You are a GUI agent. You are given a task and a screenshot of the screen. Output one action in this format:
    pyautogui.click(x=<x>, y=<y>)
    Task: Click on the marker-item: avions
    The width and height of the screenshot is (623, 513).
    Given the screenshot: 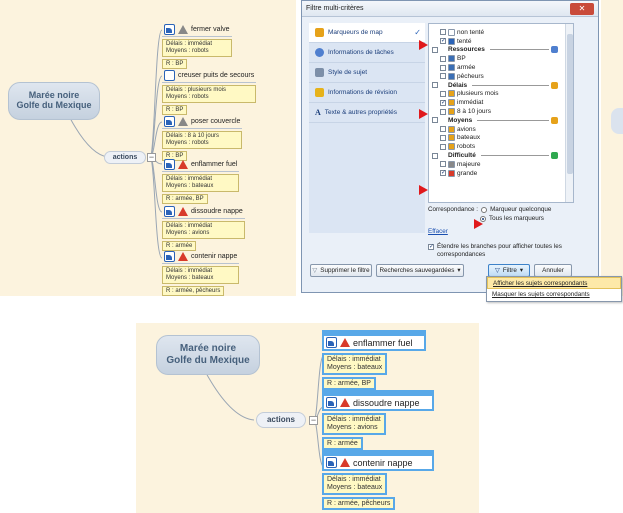 What is the action you would take?
    pyautogui.click(x=496, y=129)
    